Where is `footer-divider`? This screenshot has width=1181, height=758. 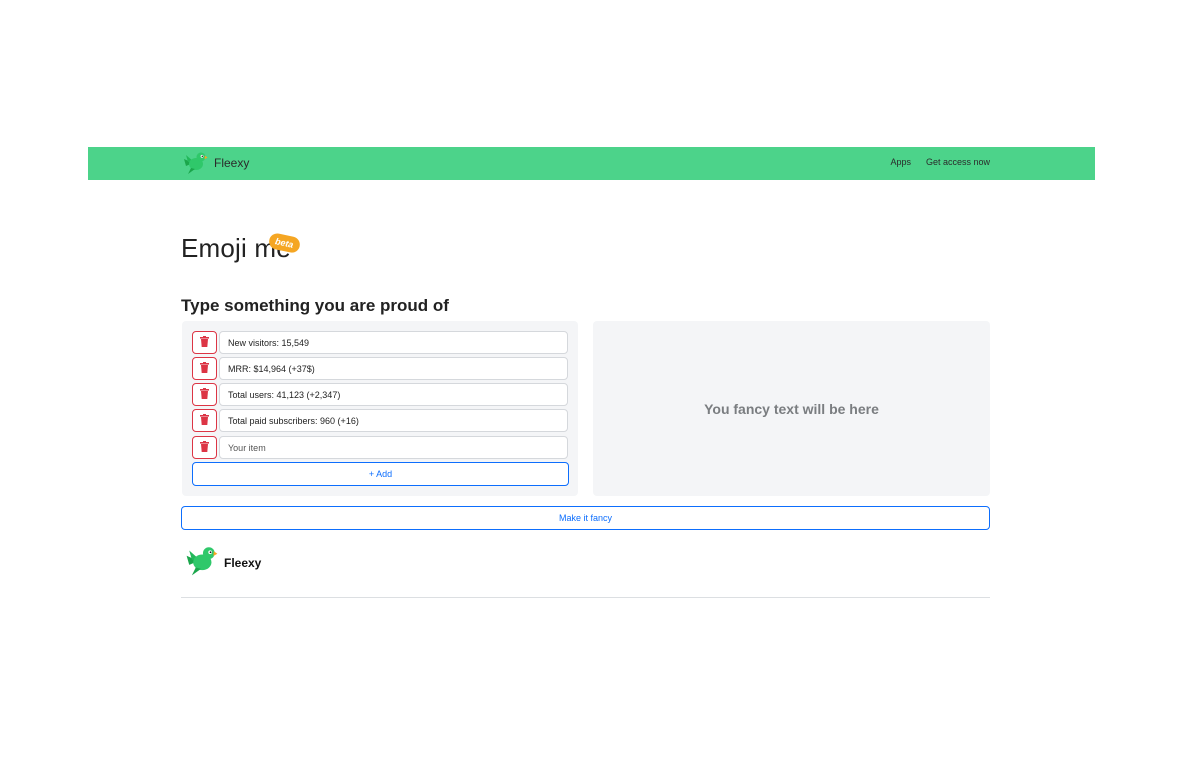 footer-divider is located at coordinates (585, 597).